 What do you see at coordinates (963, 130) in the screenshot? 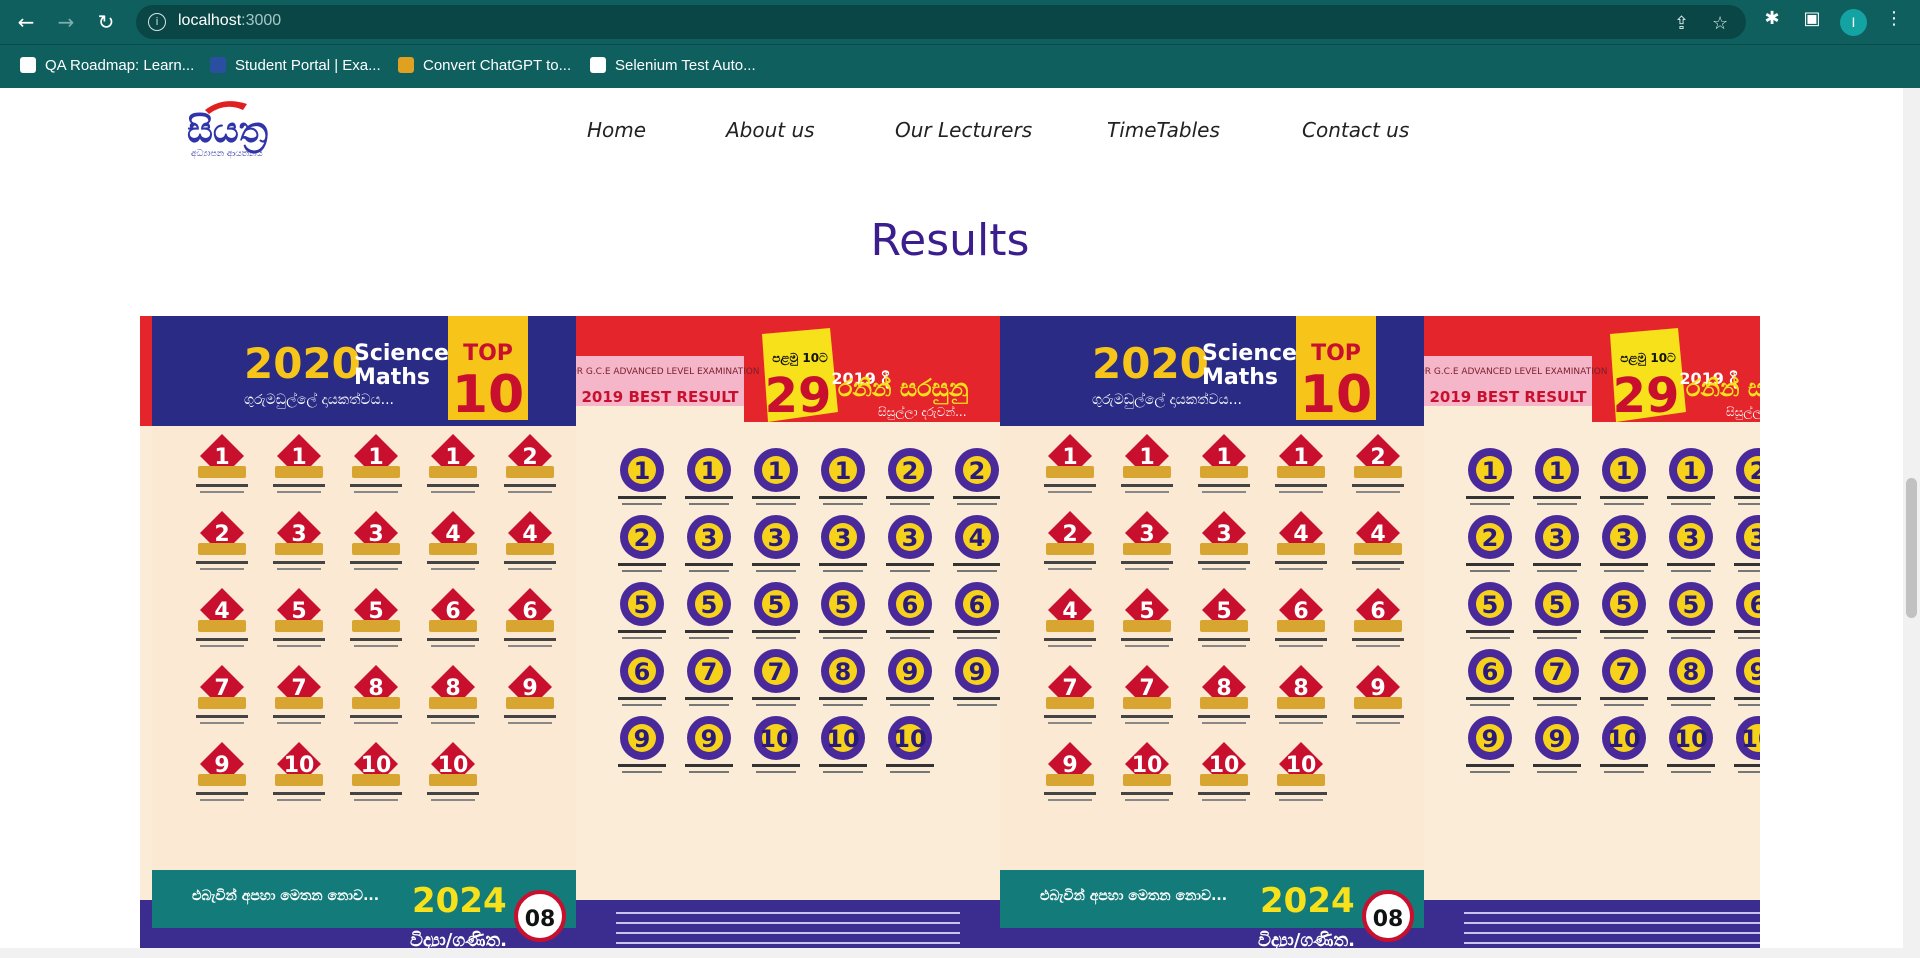
I see `nav-our-lecturers: Our Lecturers` at bounding box center [963, 130].